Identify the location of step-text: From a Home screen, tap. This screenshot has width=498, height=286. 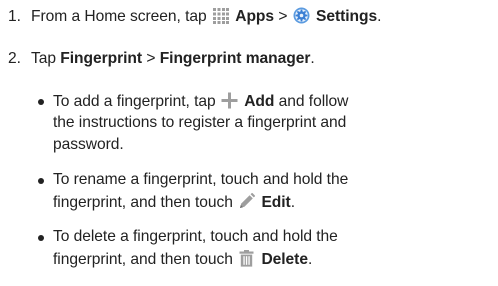
(119, 16).